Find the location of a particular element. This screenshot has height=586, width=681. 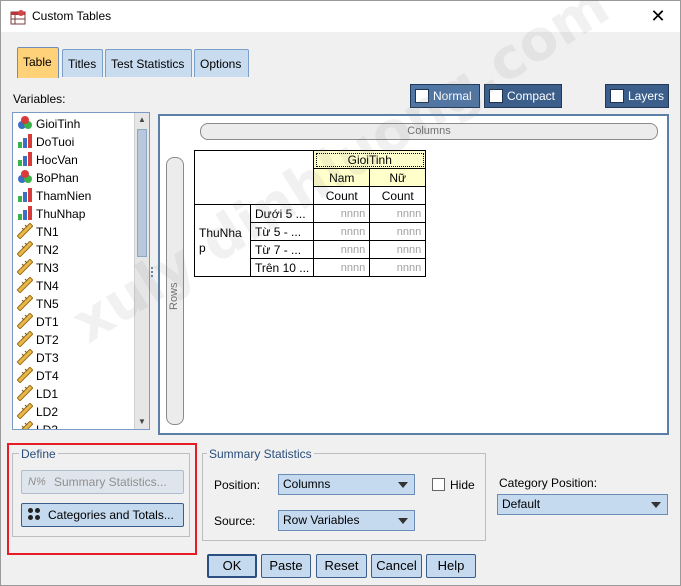

compact-view-button: Compact is located at coordinates (523, 96).